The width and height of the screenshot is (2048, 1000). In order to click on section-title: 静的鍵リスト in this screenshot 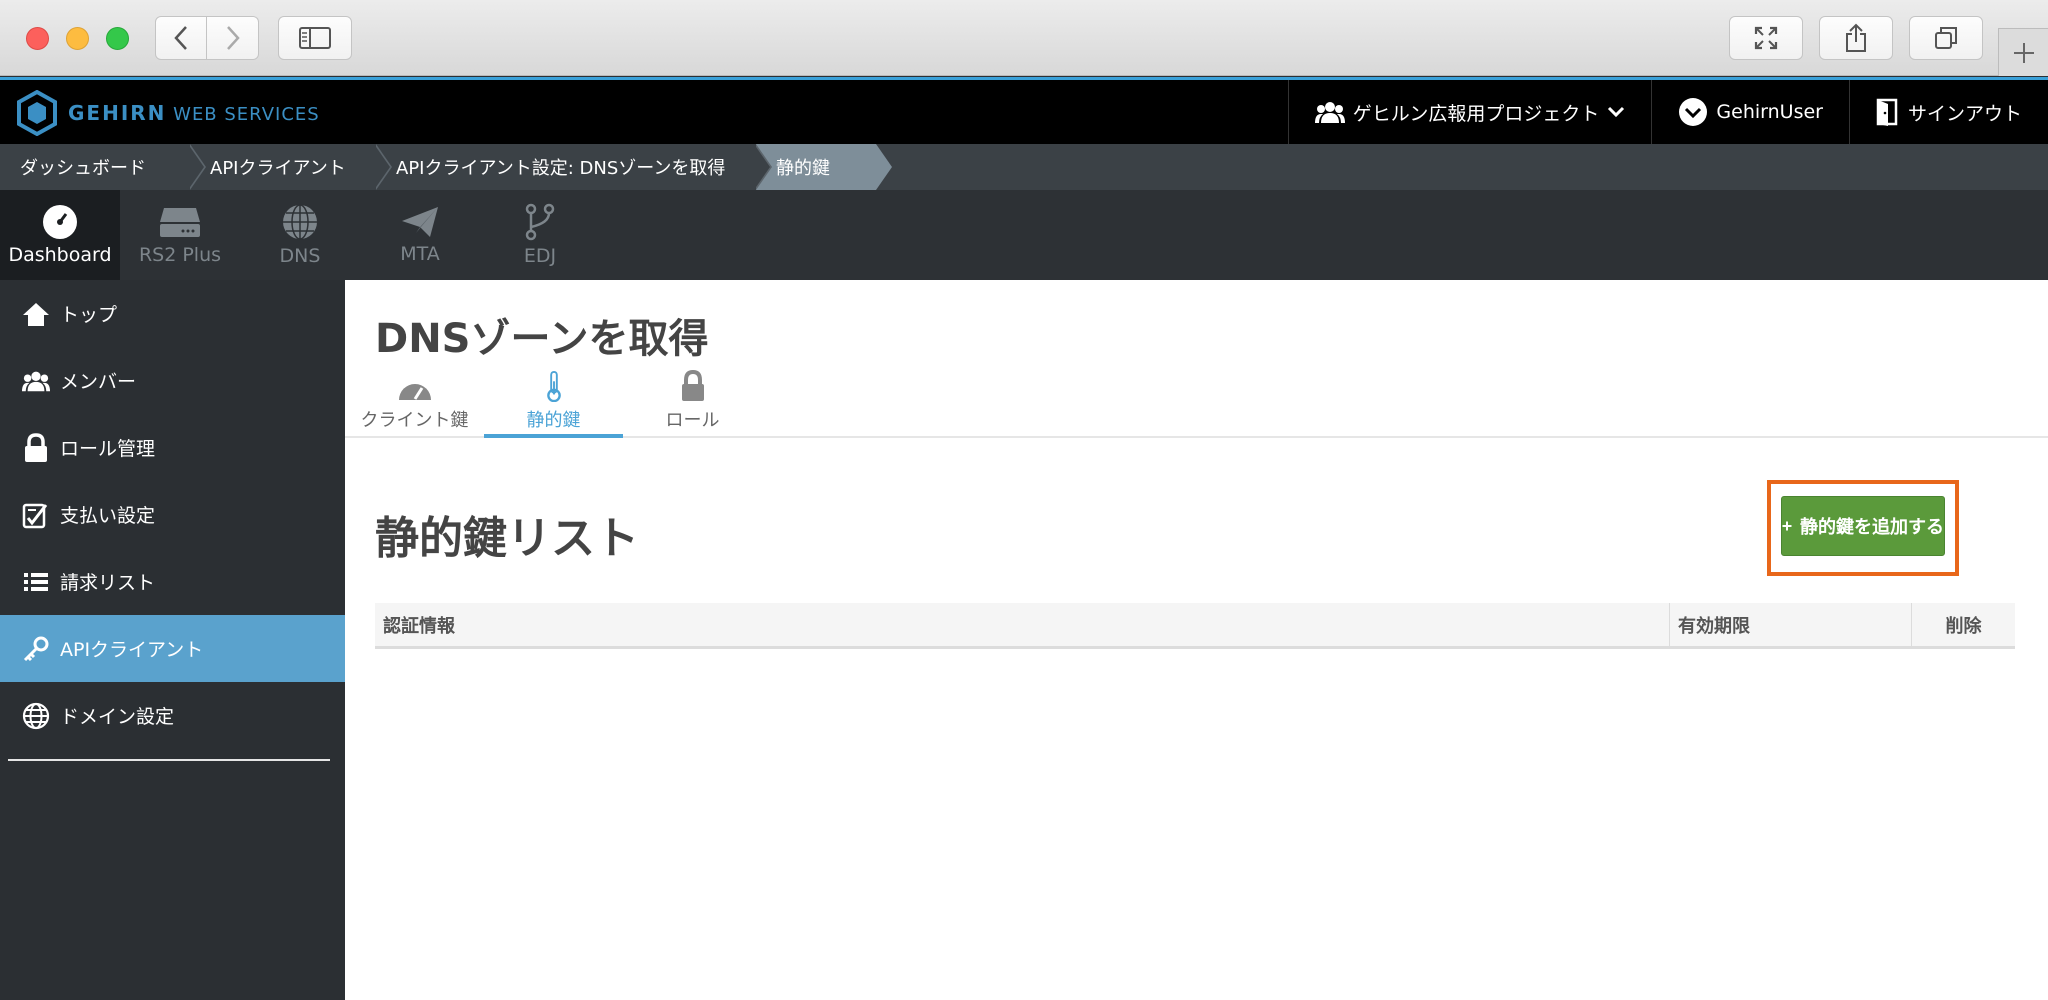, I will do `click(507, 538)`.